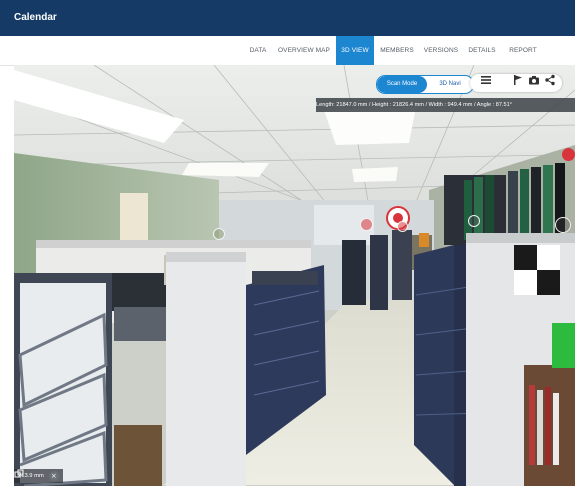 This screenshot has height=486, width=575. Describe the element at coordinates (287, 18) in the screenshot. I see `app-header: Calendar` at that location.